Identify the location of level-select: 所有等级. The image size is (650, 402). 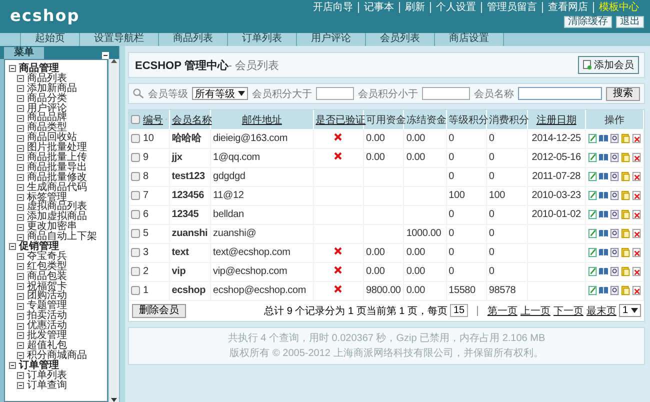
(220, 93).